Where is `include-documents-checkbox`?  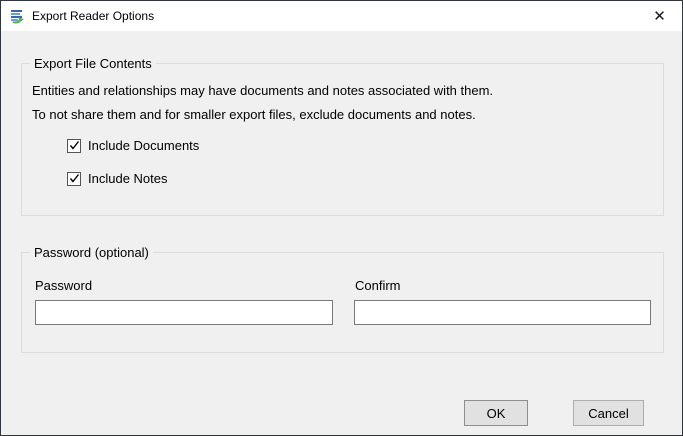
include-documents-checkbox is located at coordinates (74, 145).